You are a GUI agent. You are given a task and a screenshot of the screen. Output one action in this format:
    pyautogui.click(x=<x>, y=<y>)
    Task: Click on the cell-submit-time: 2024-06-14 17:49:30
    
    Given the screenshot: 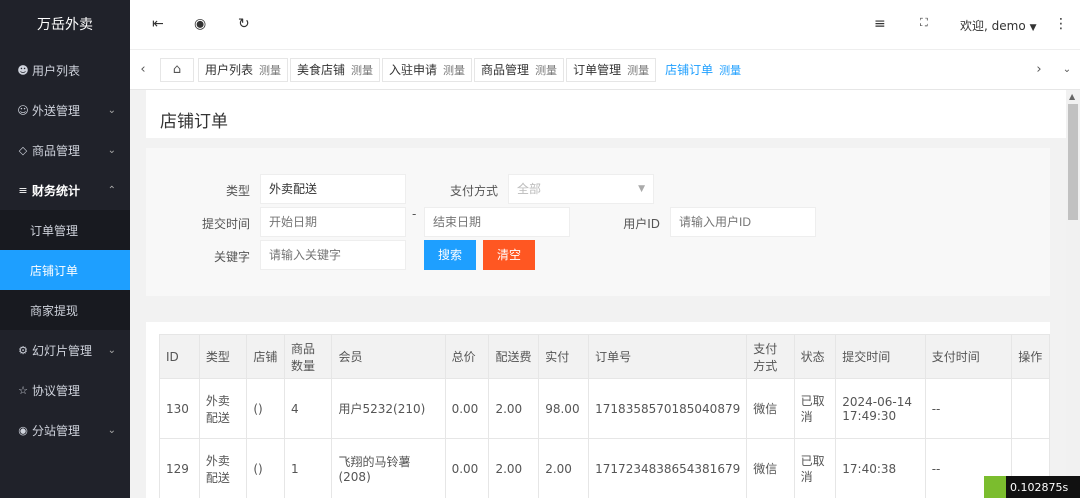 What is the action you would take?
    pyautogui.click(x=880, y=408)
    